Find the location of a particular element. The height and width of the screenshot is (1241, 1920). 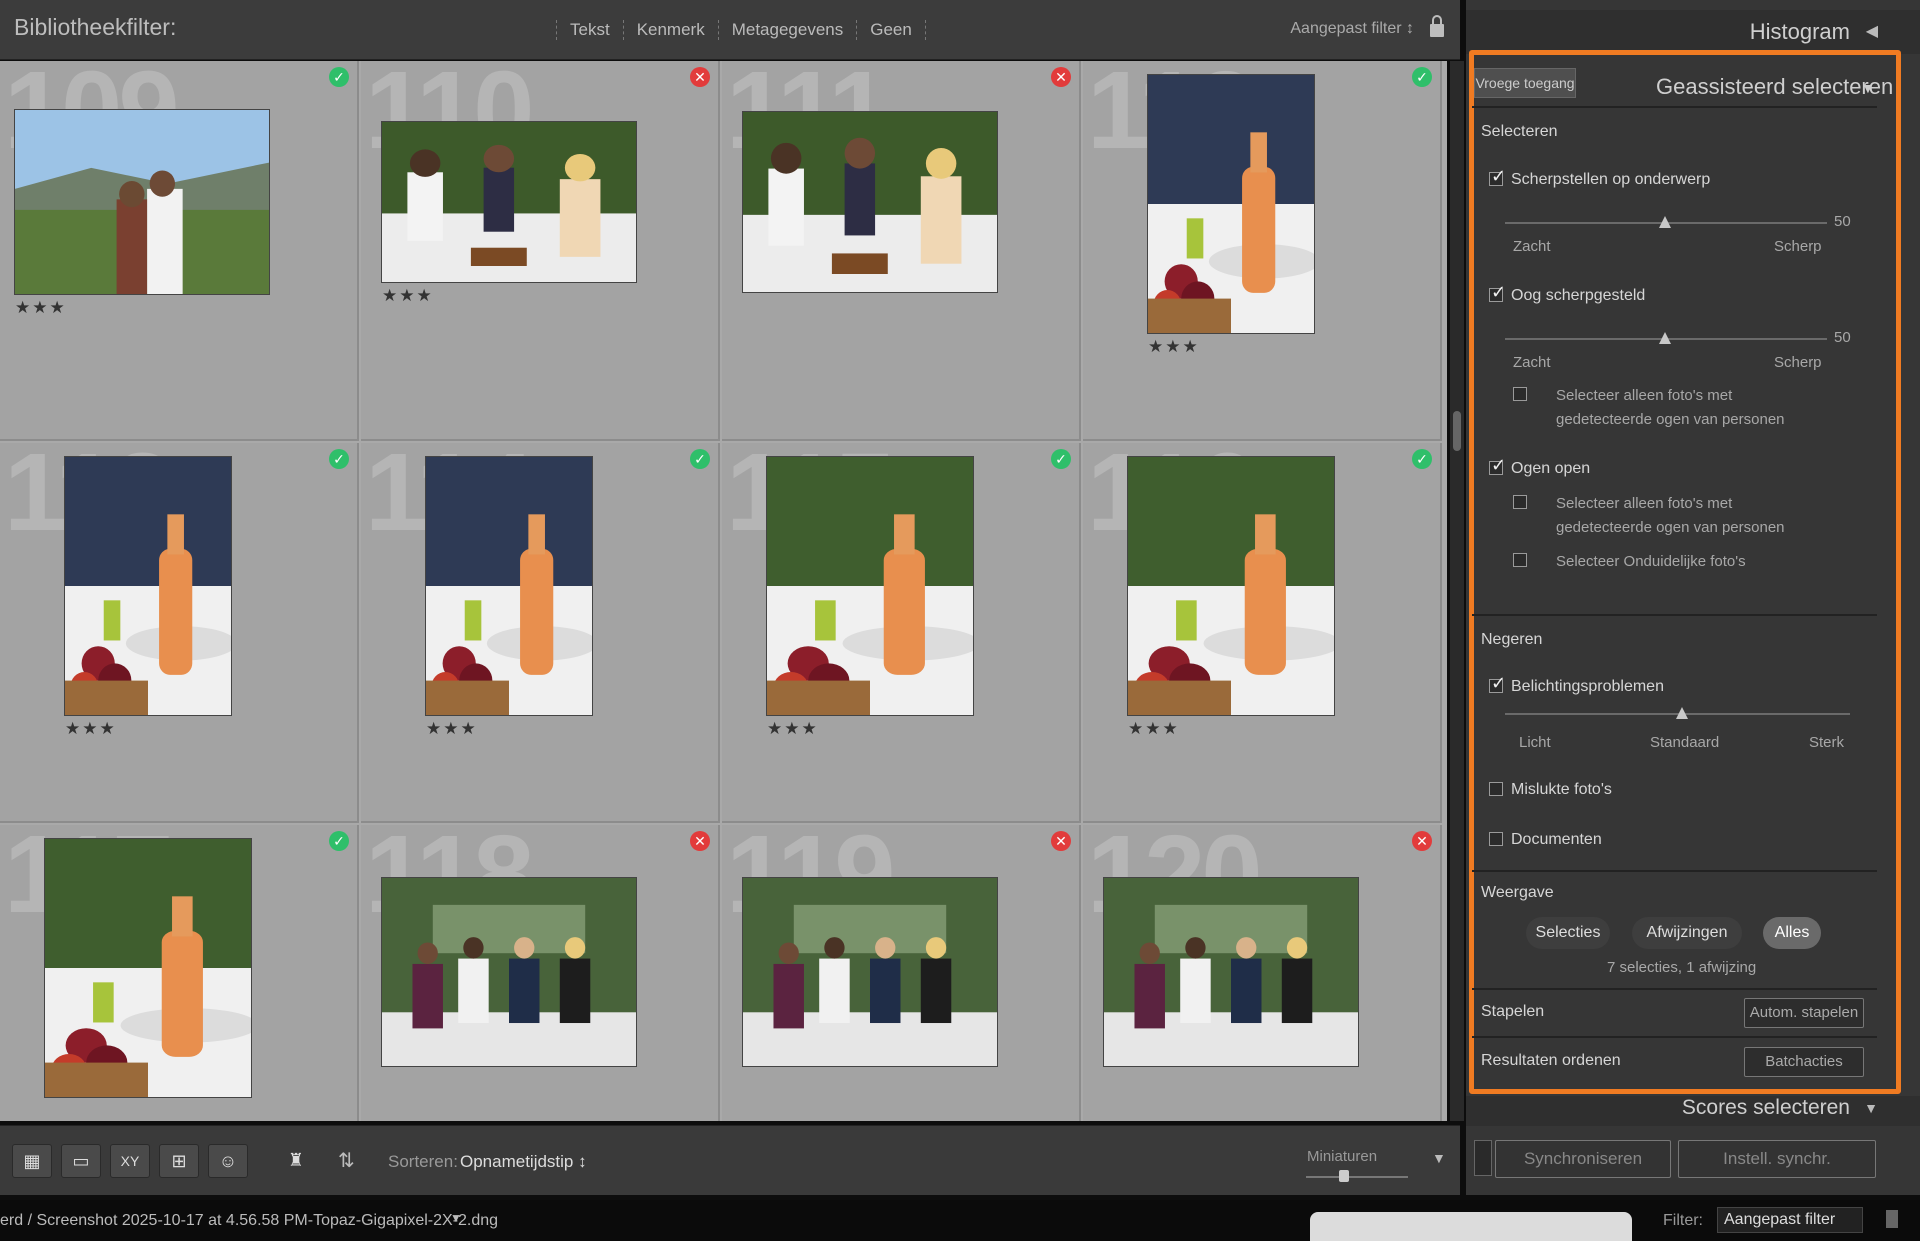

thumbnail-cell: 114✓★★★ is located at coordinates (540, 633).